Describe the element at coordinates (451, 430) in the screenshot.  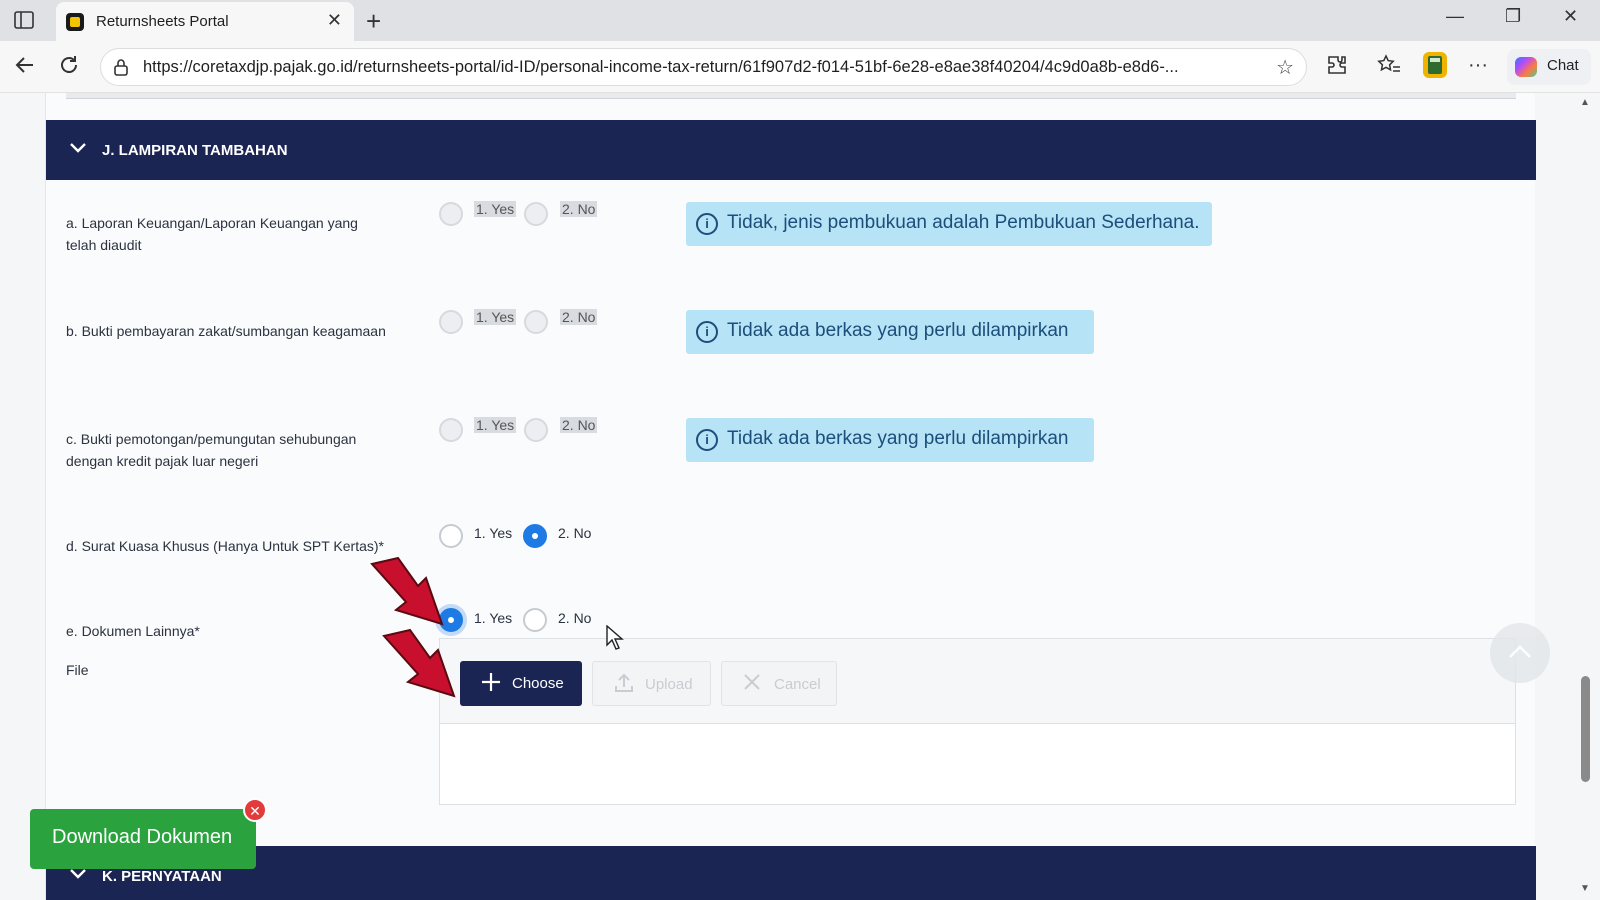
I see `row-c-yes-radio` at that location.